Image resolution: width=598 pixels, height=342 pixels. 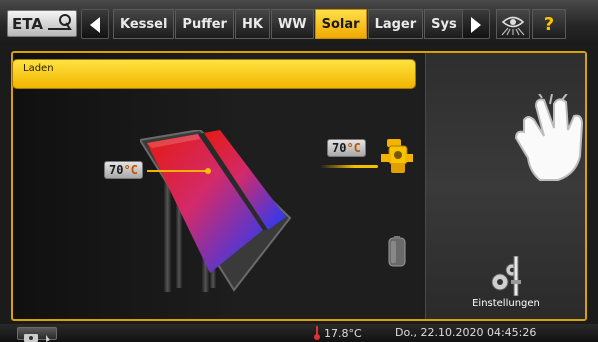 I want to click on storage-temp-display: 70 °C, so click(x=346, y=148).